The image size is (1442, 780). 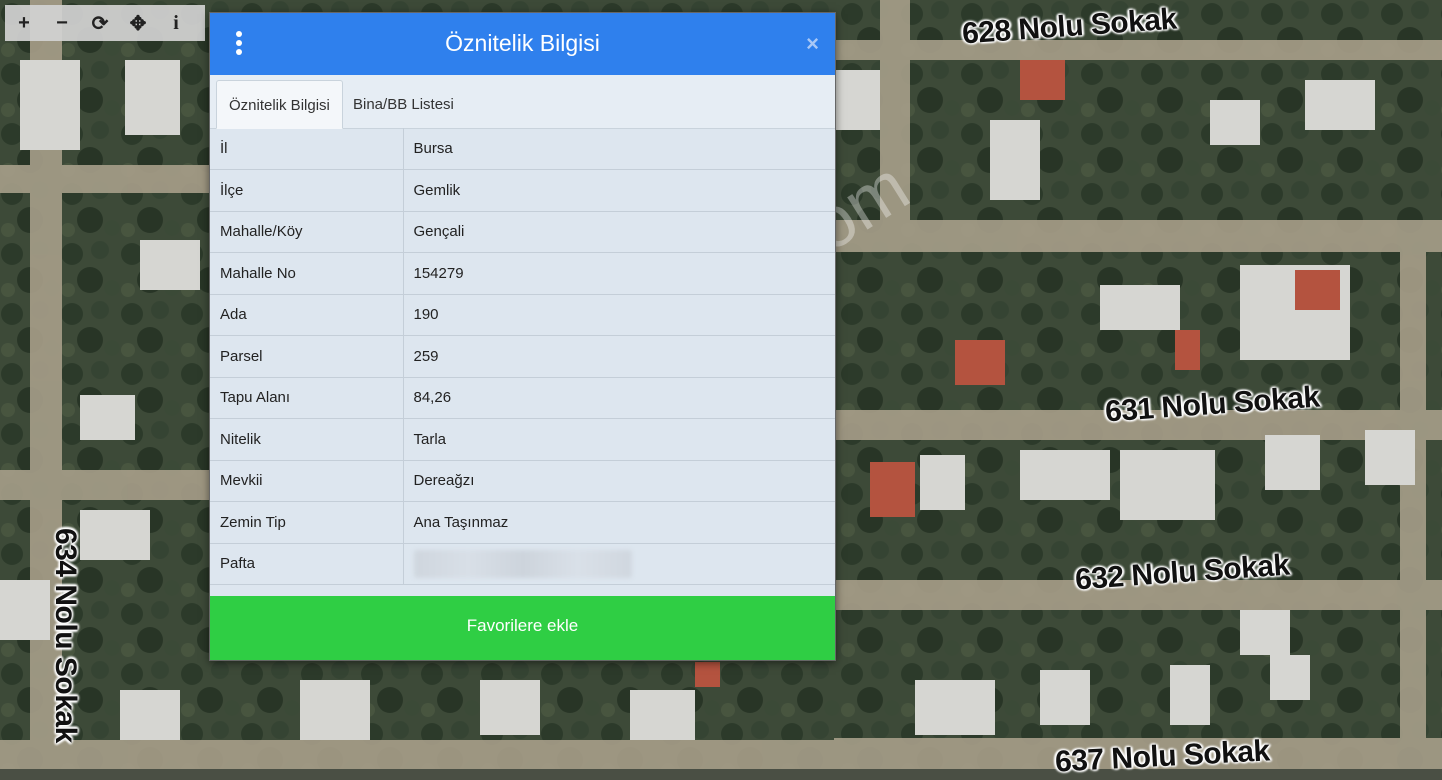 What do you see at coordinates (307, 315) in the screenshot?
I see `row-key: Ada` at bounding box center [307, 315].